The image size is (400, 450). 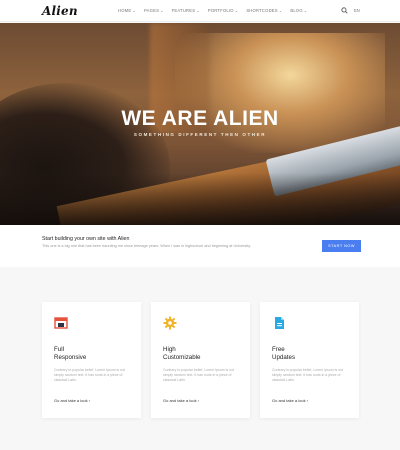 I want to click on menu-item-label: SHORTCODES, so click(x=262, y=10).